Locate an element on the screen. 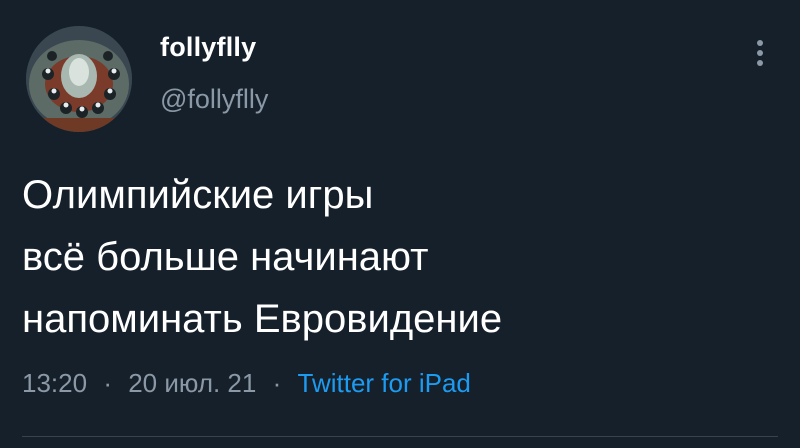 This screenshot has width=800, height=448. tweet-text-line: напоминать Евровидение is located at coordinates (262, 319).